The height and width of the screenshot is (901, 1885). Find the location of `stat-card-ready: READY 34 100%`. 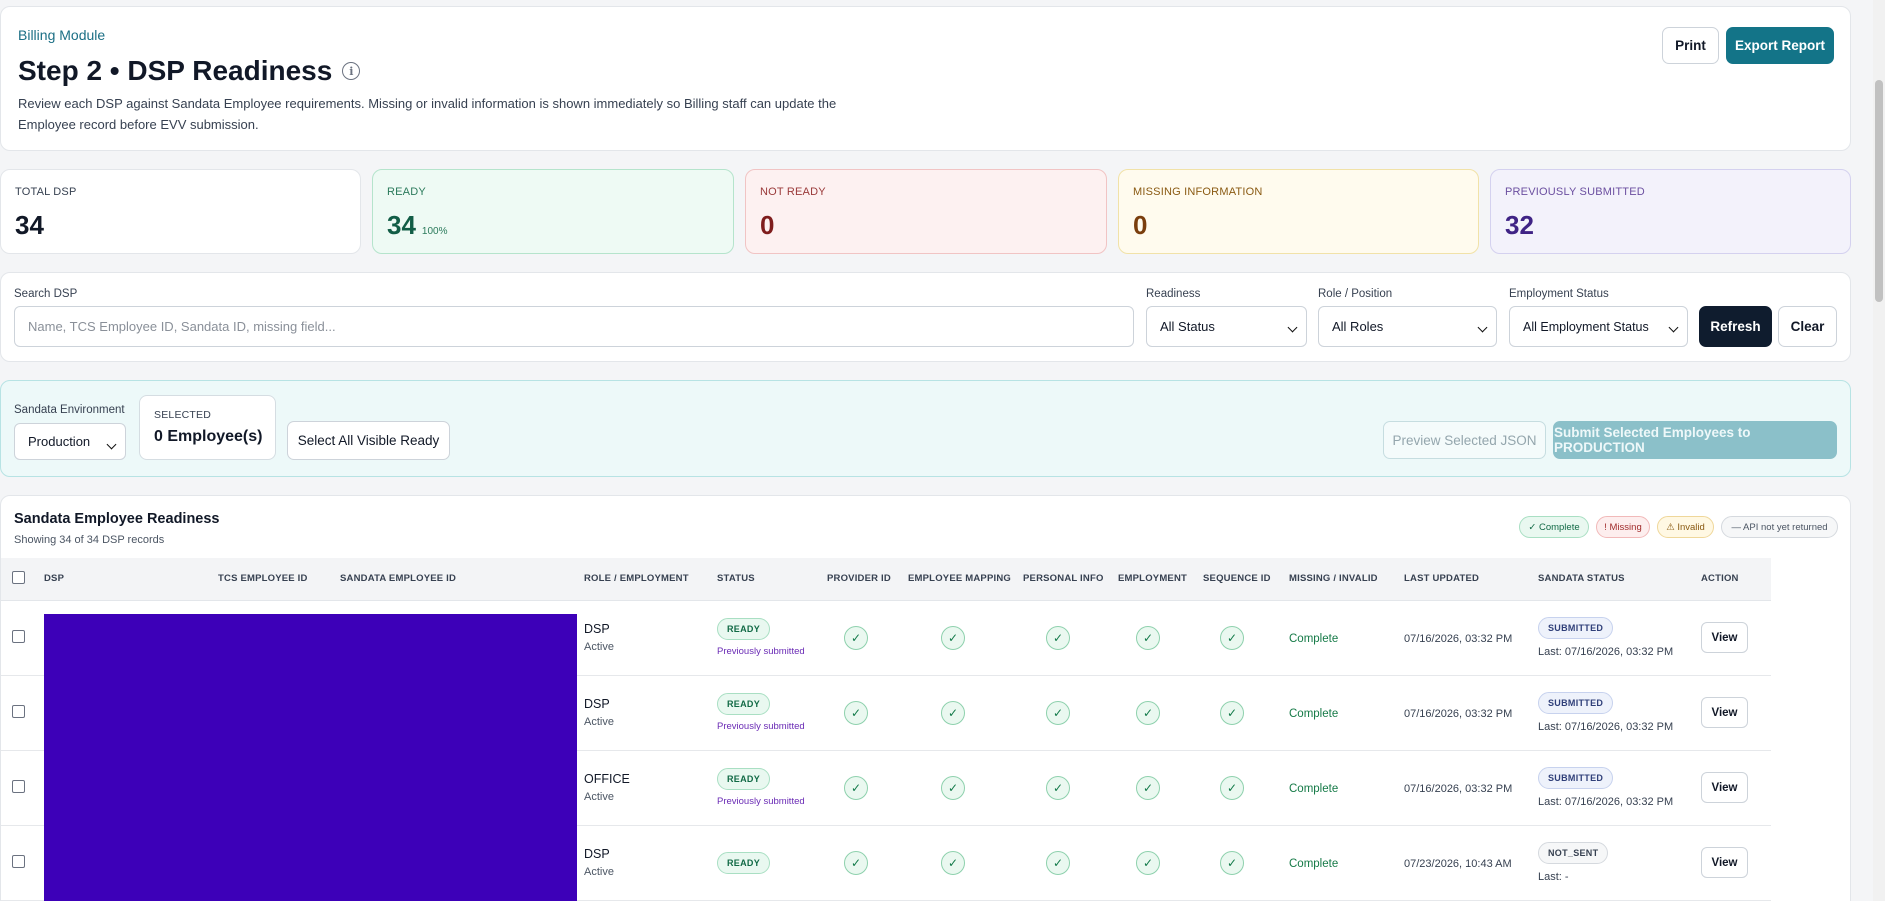

stat-card-ready: READY 34 100% is located at coordinates (553, 211).